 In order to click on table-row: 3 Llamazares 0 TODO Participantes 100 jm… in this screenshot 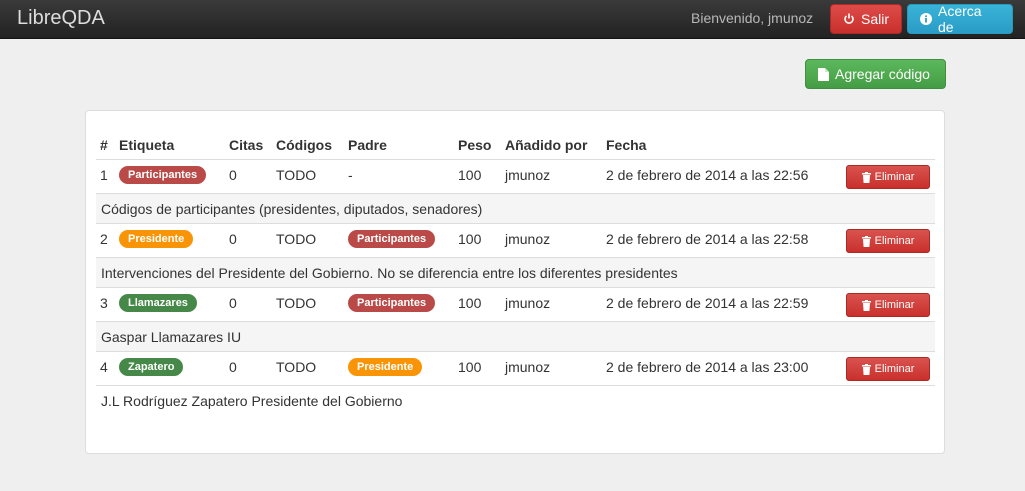, I will do `click(515, 304)`.